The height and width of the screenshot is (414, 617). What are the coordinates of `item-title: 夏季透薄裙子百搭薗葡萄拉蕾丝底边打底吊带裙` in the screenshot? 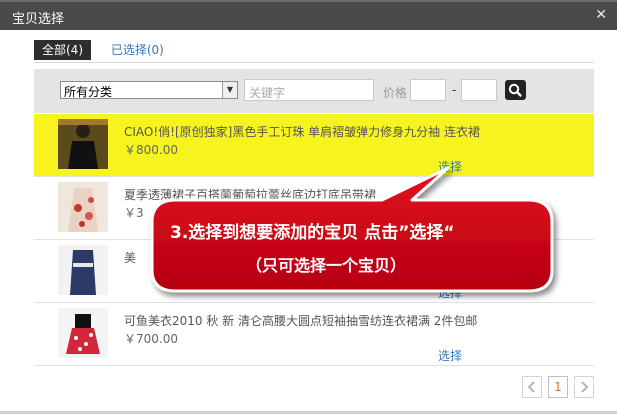 It's located at (250, 195).